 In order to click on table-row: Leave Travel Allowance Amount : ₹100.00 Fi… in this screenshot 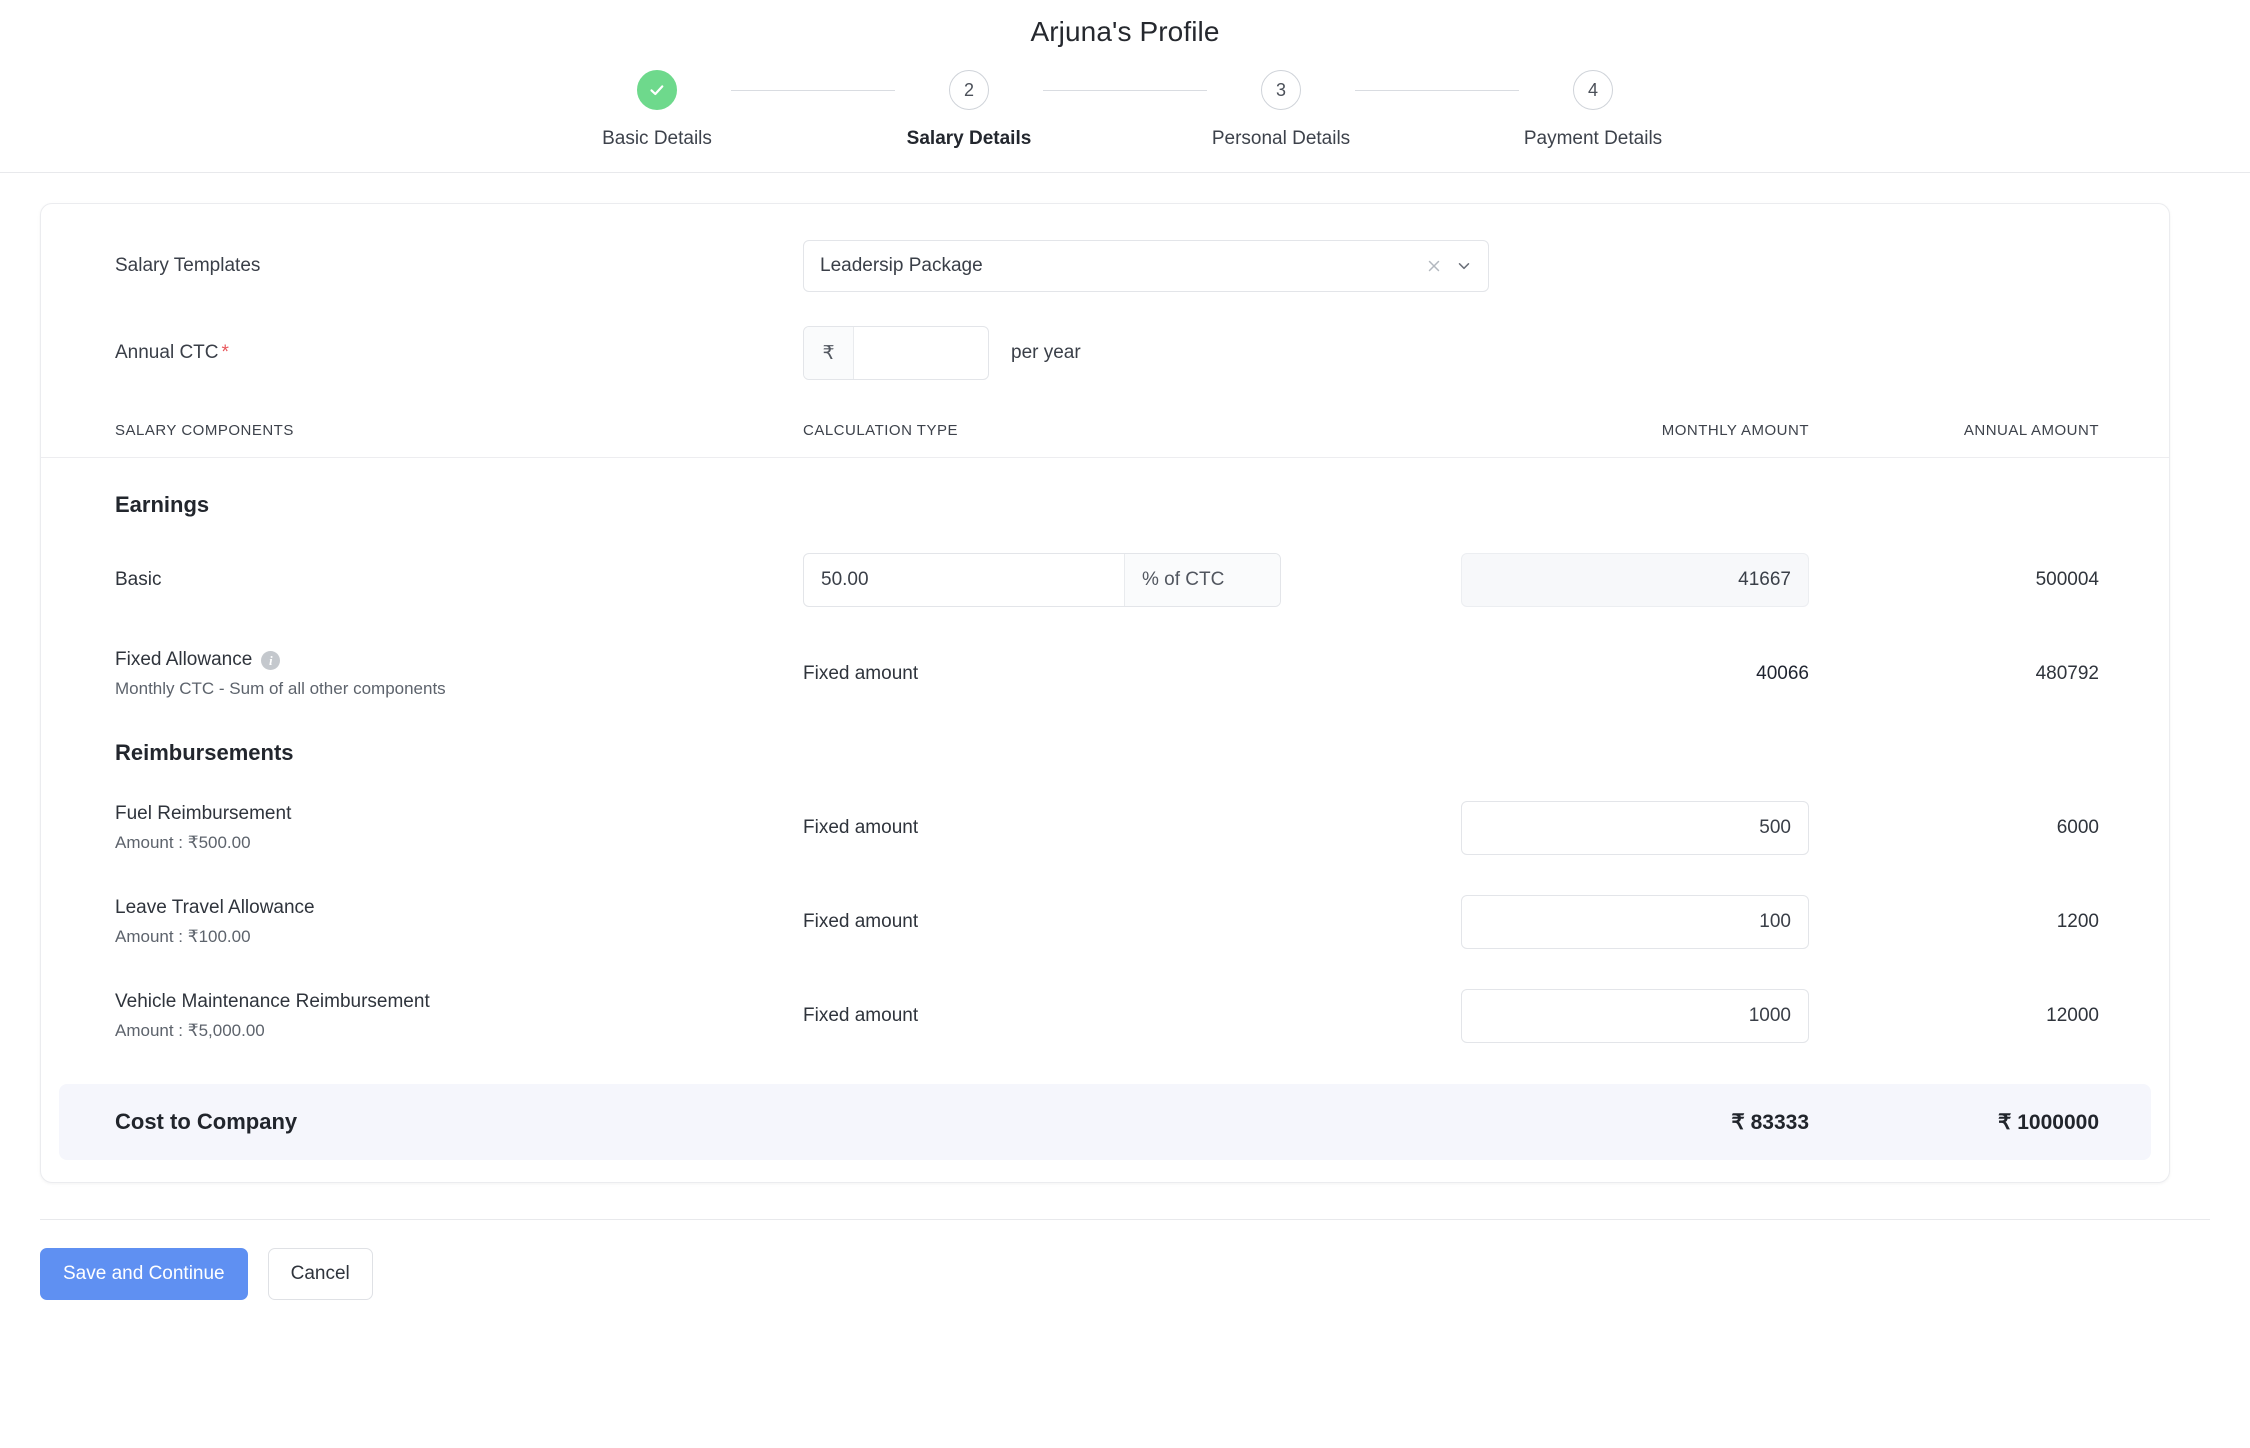, I will do `click(1105, 922)`.